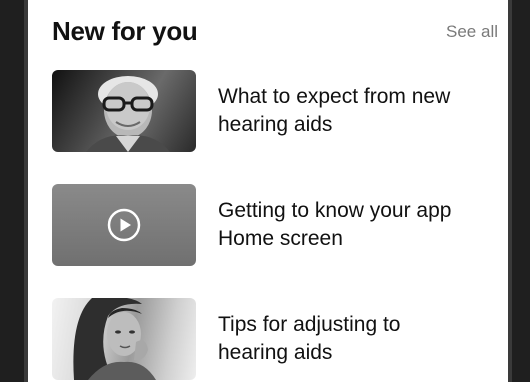 The image size is (530, 382). Describe the element at coordinates (472, 32) in the screenshot. I see `see-all-link: See all` at that location.